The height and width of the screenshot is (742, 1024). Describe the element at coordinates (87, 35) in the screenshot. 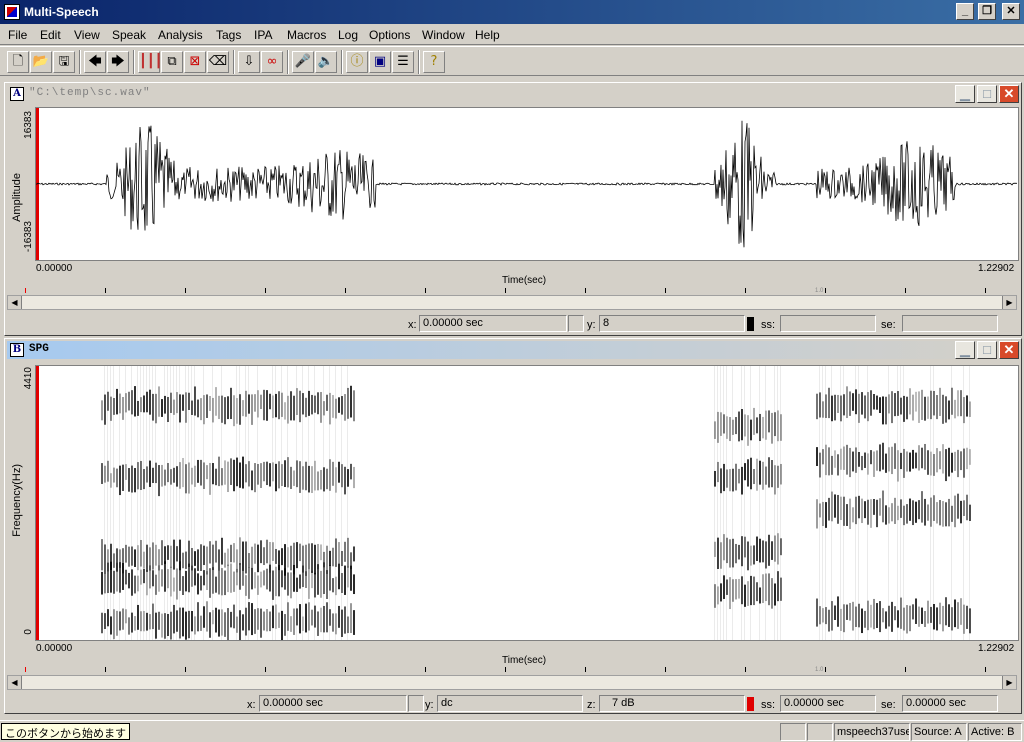

I see `menu-view: View` at that location.